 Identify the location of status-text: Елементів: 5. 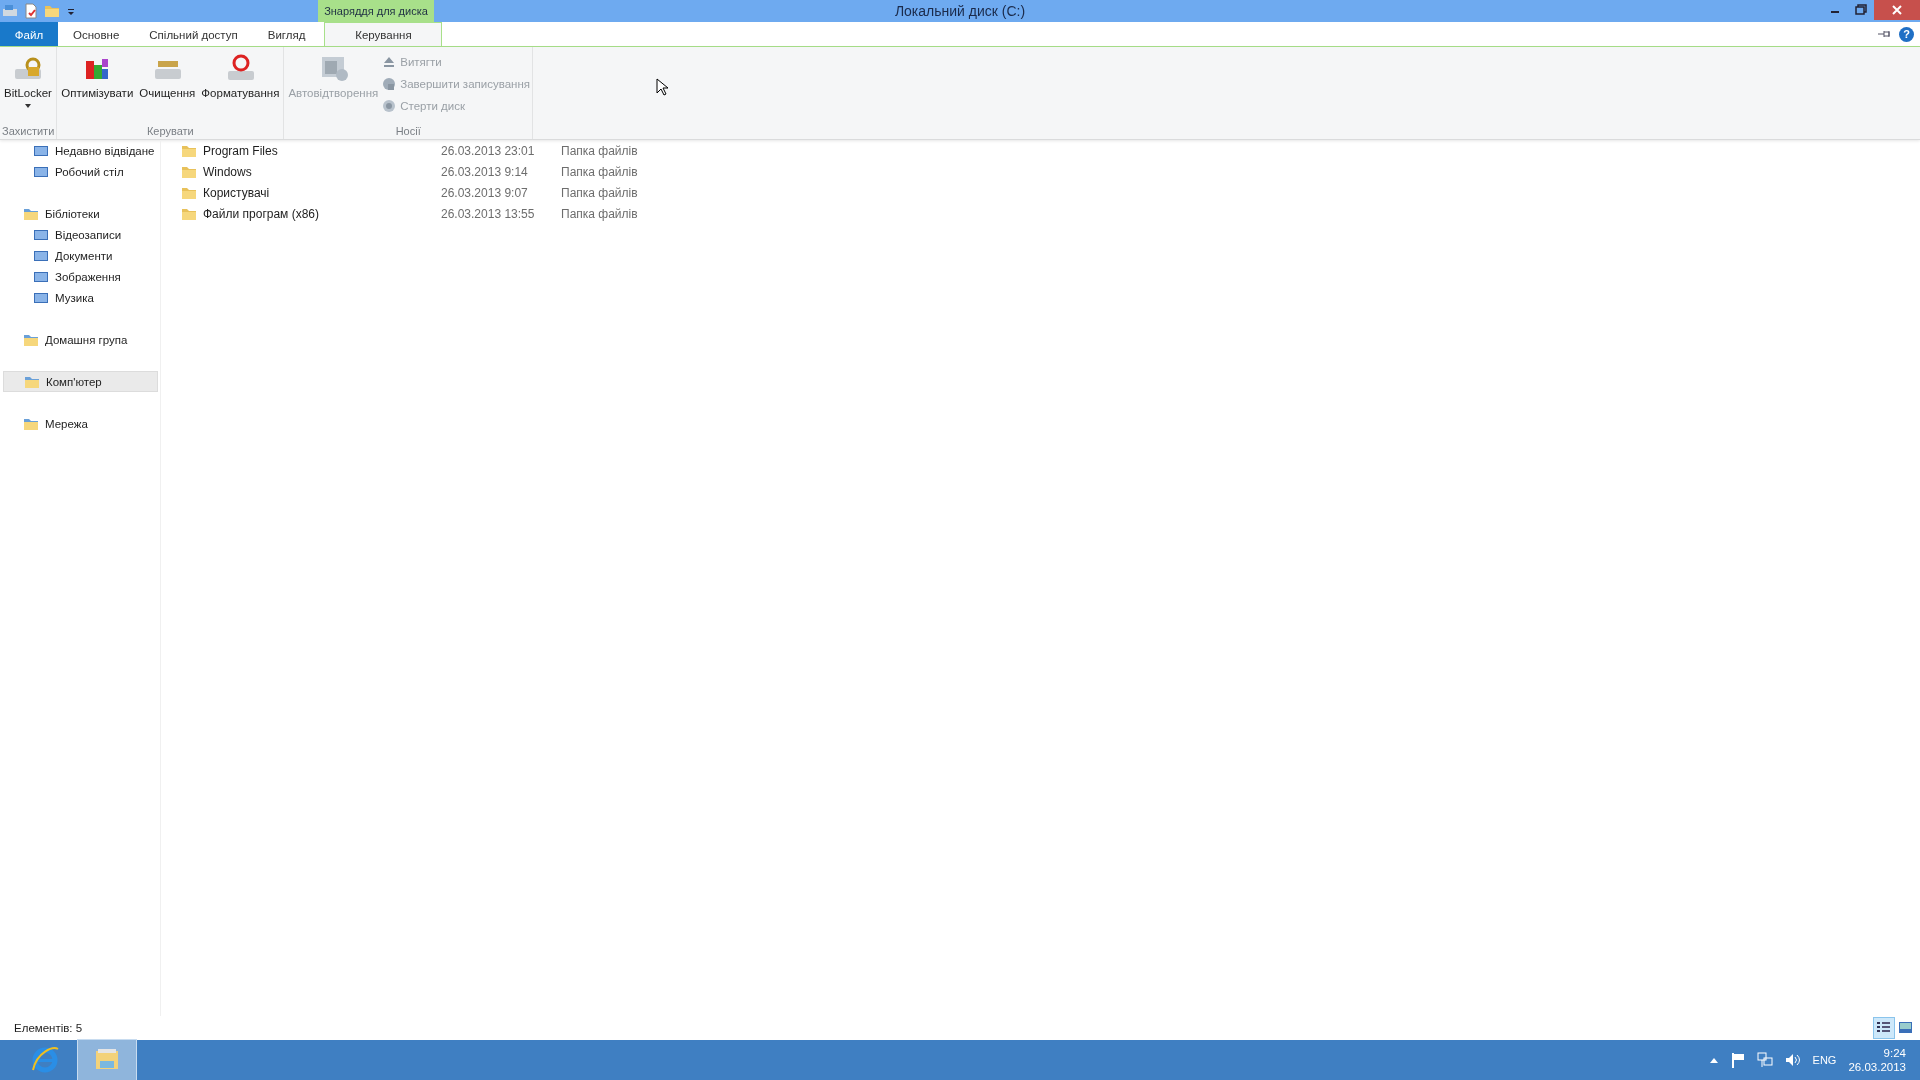
(48, 1028).